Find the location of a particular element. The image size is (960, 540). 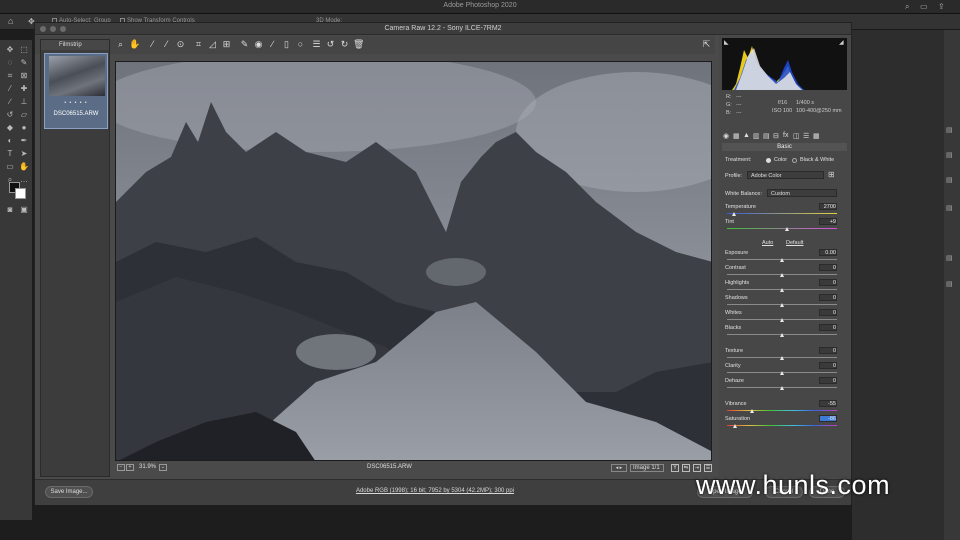

white-balance-dropdown: Custom is located at coordinates (802, 193).